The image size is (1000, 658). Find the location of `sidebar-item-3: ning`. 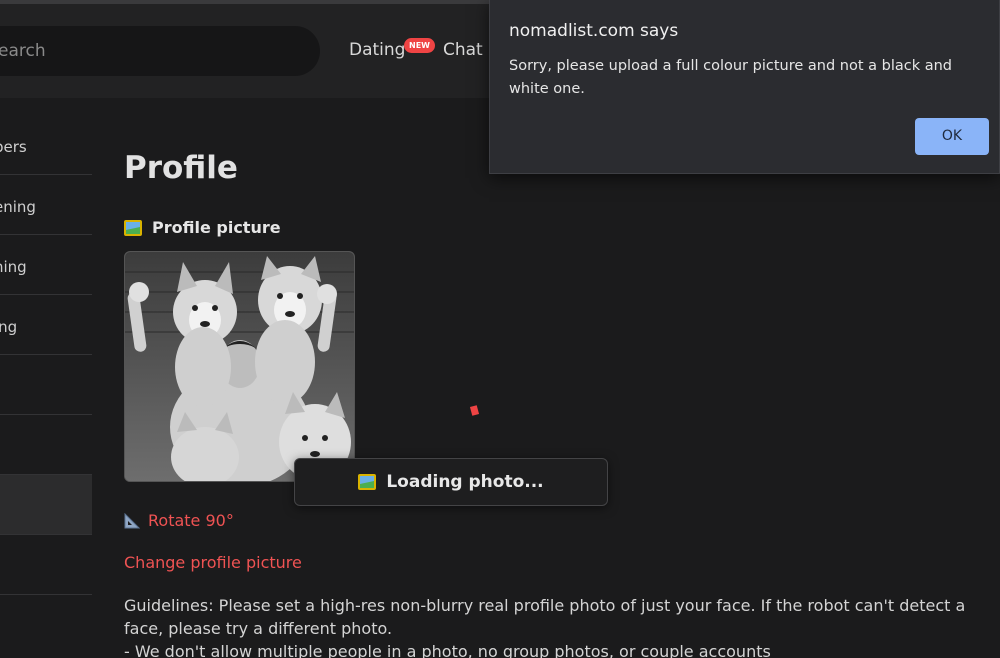

sidebar-item-3: ning is located at coordinates (46, 265).